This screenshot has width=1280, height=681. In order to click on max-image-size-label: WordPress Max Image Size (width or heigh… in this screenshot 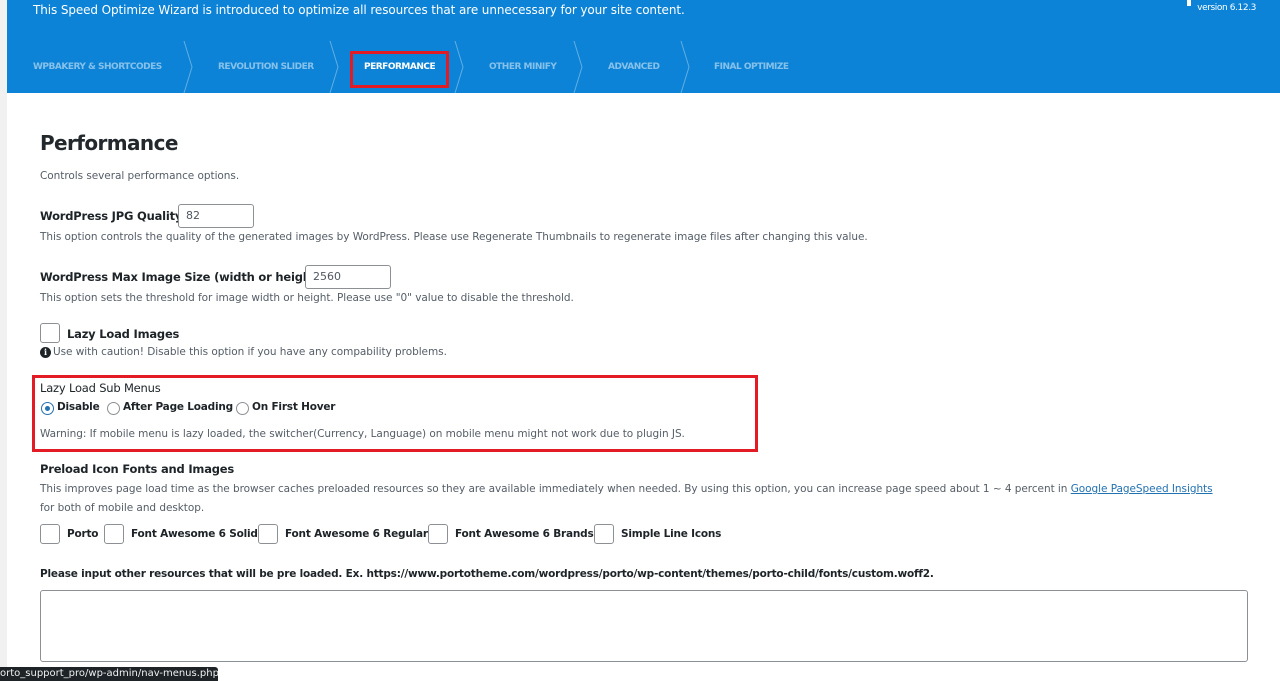, I will do `click(181, 277)`.